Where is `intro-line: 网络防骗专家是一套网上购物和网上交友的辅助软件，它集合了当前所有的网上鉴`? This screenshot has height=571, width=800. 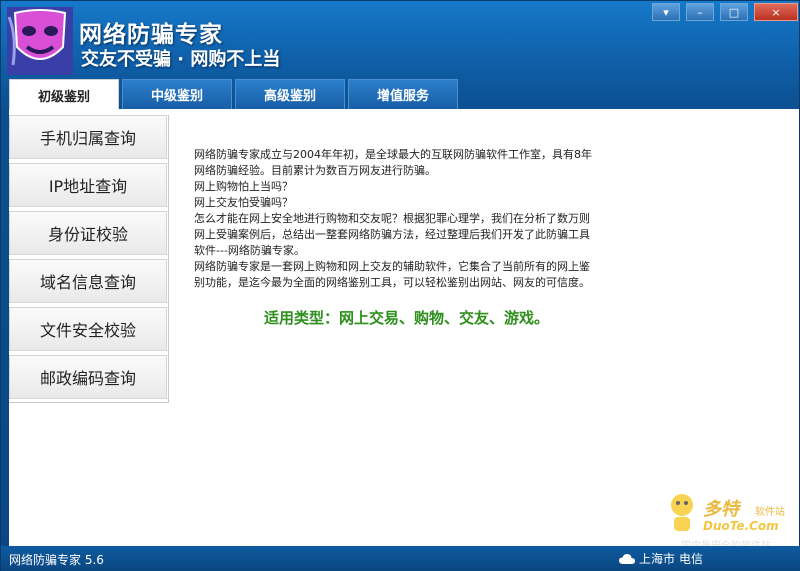
intro-line: 网络防骗专家是一套网上购物和网上交友的辅助软件，它集合了当前所有的网上鉴 is located at coordinates (392, 266).